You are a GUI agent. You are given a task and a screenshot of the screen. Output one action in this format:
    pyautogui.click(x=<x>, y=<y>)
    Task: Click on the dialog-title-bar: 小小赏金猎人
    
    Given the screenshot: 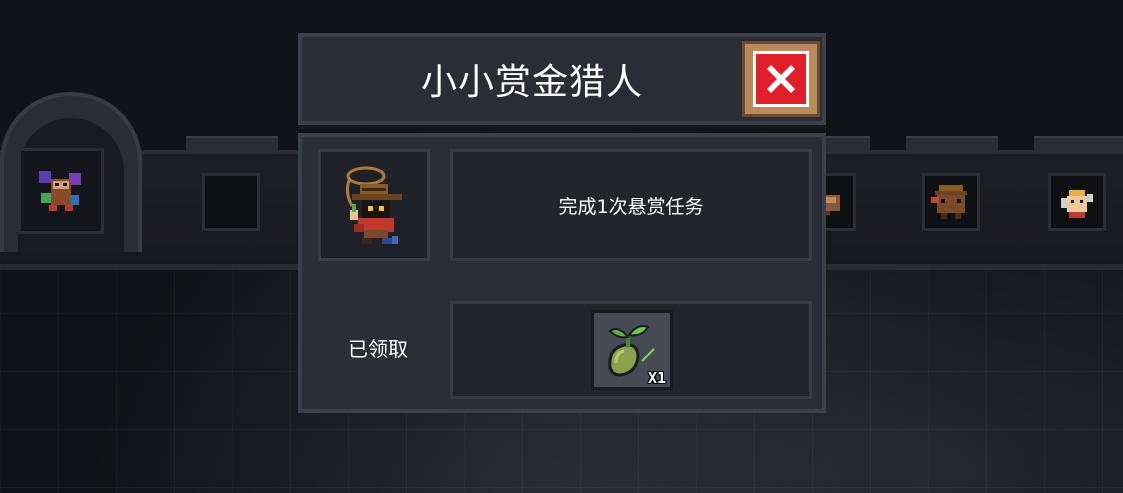 What is the action you would take?
    pyautogui.click(x=562, y=79)
    